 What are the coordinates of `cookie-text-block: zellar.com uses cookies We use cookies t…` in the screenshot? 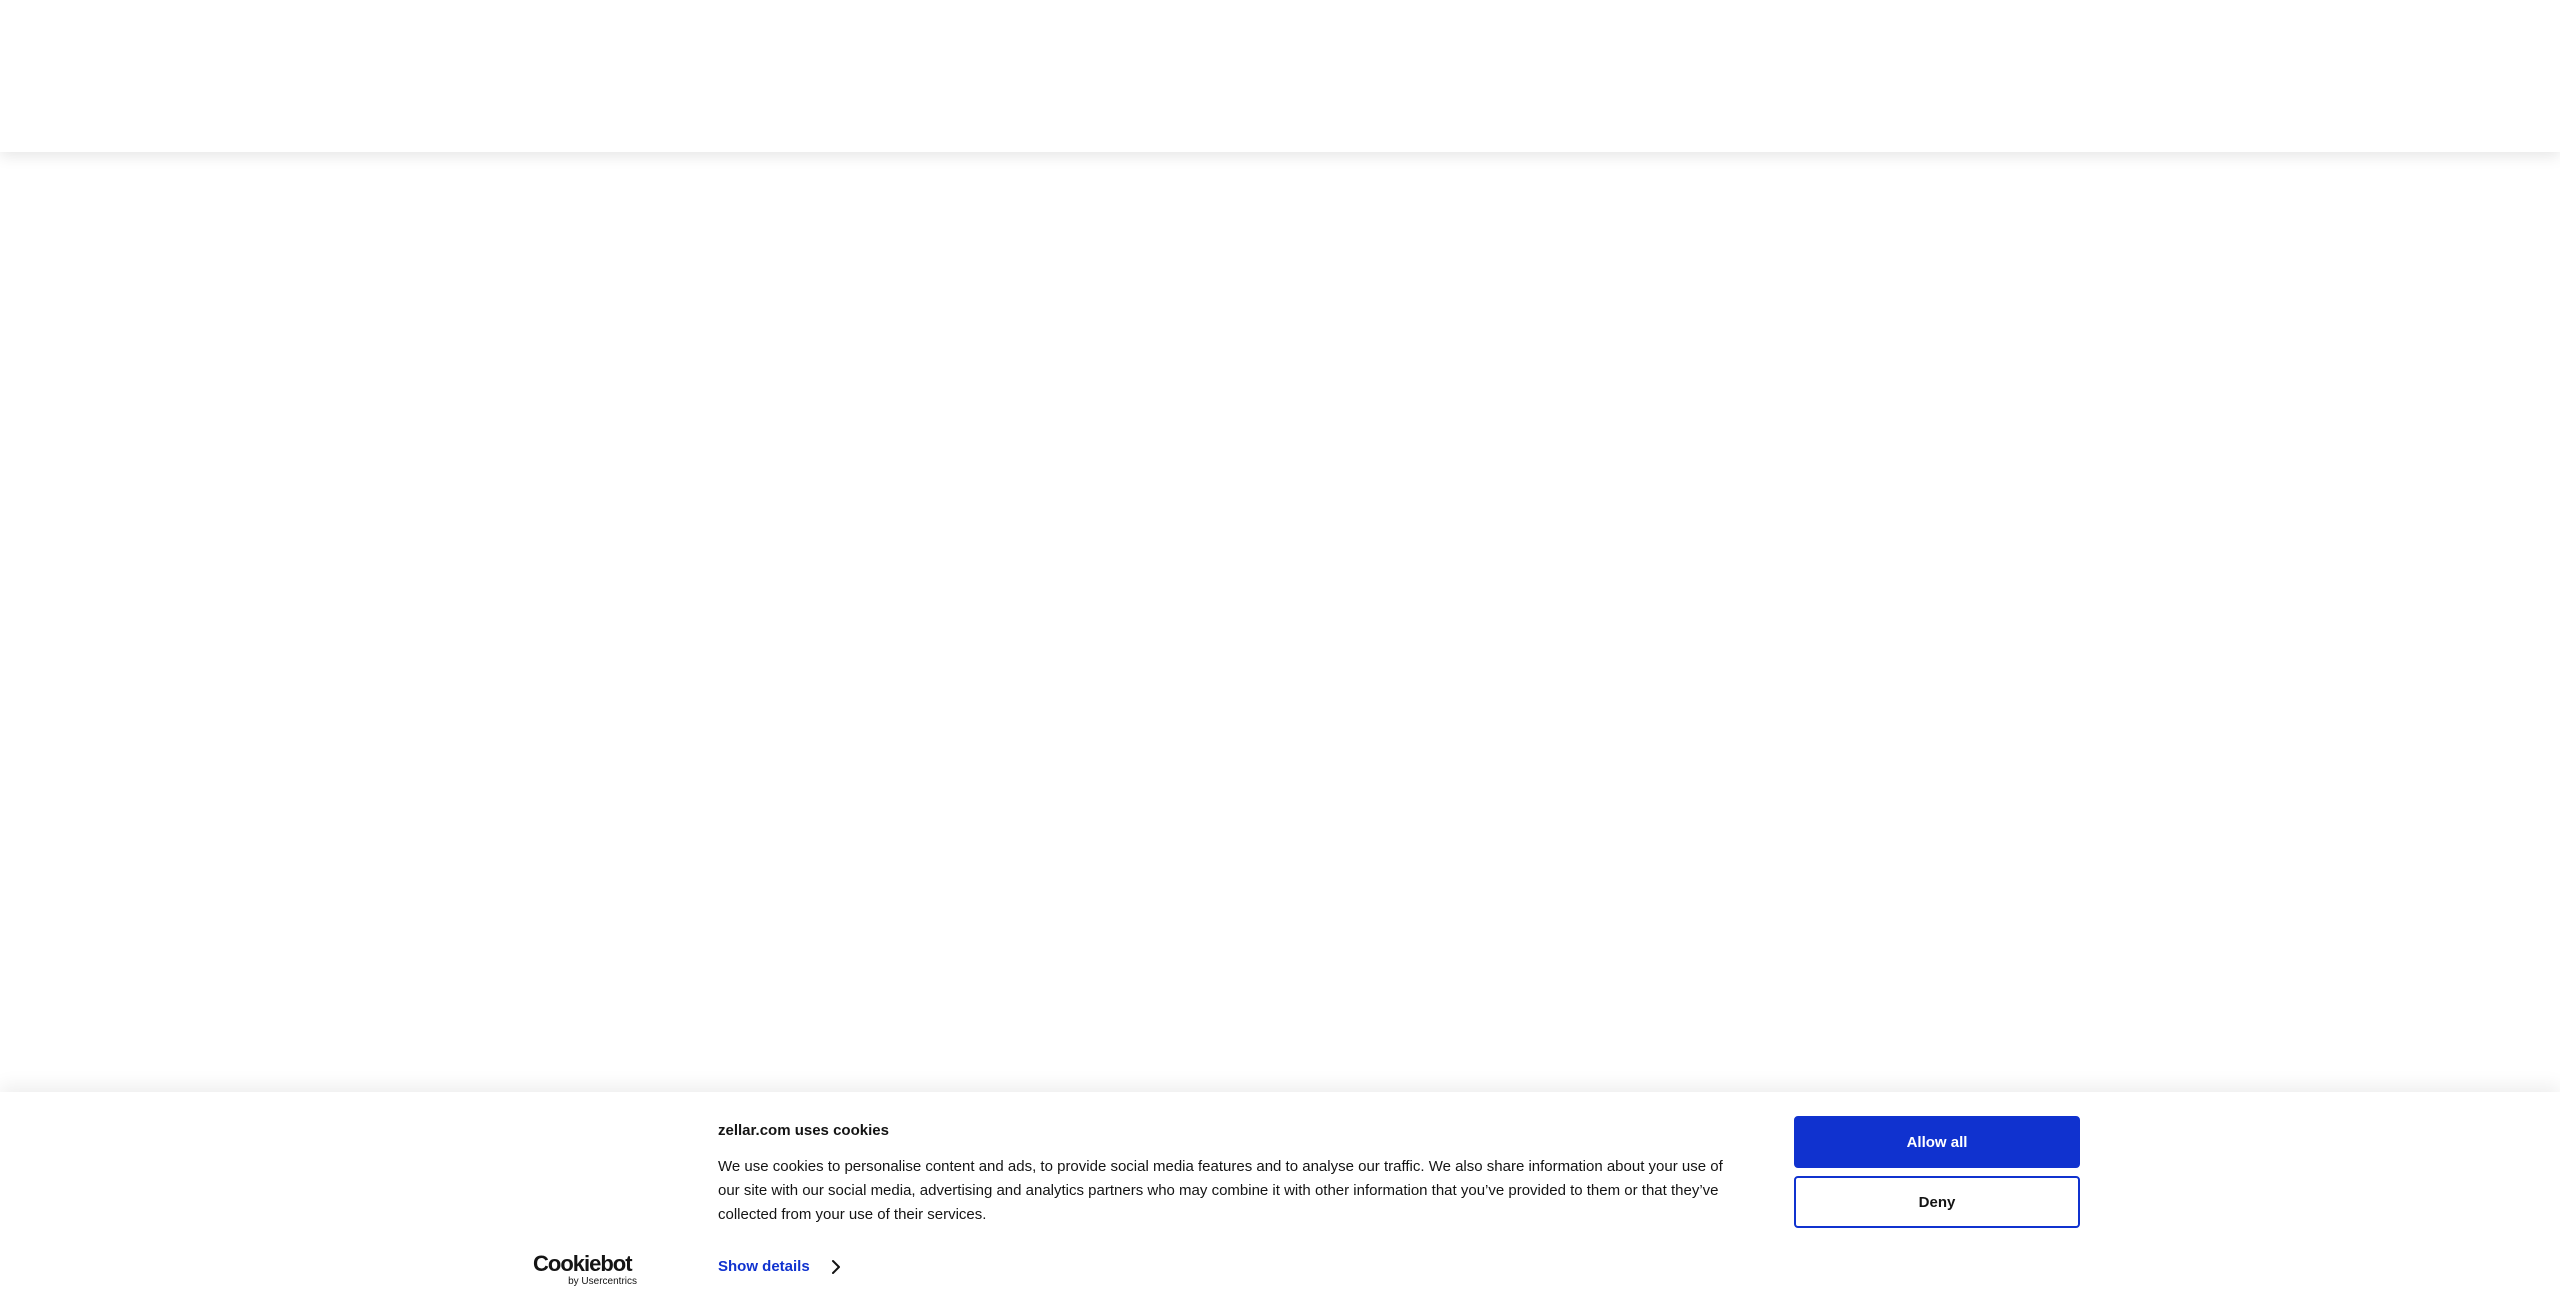 It's located at (1228, 1174).